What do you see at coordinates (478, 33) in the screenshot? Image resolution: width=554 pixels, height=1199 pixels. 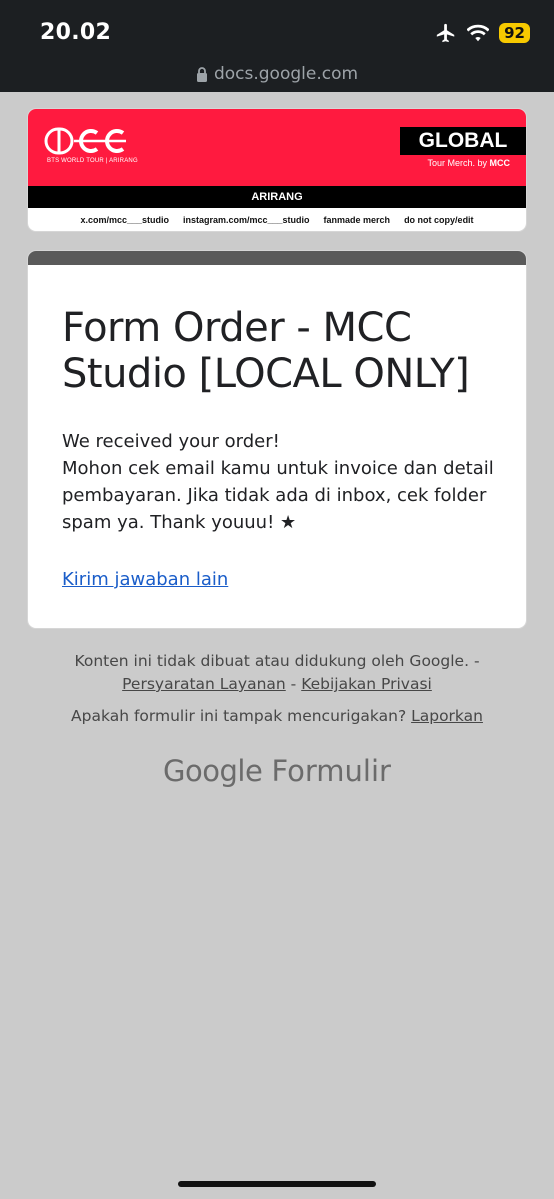 I see `wifi-icon` at bounding box center [478, 33].